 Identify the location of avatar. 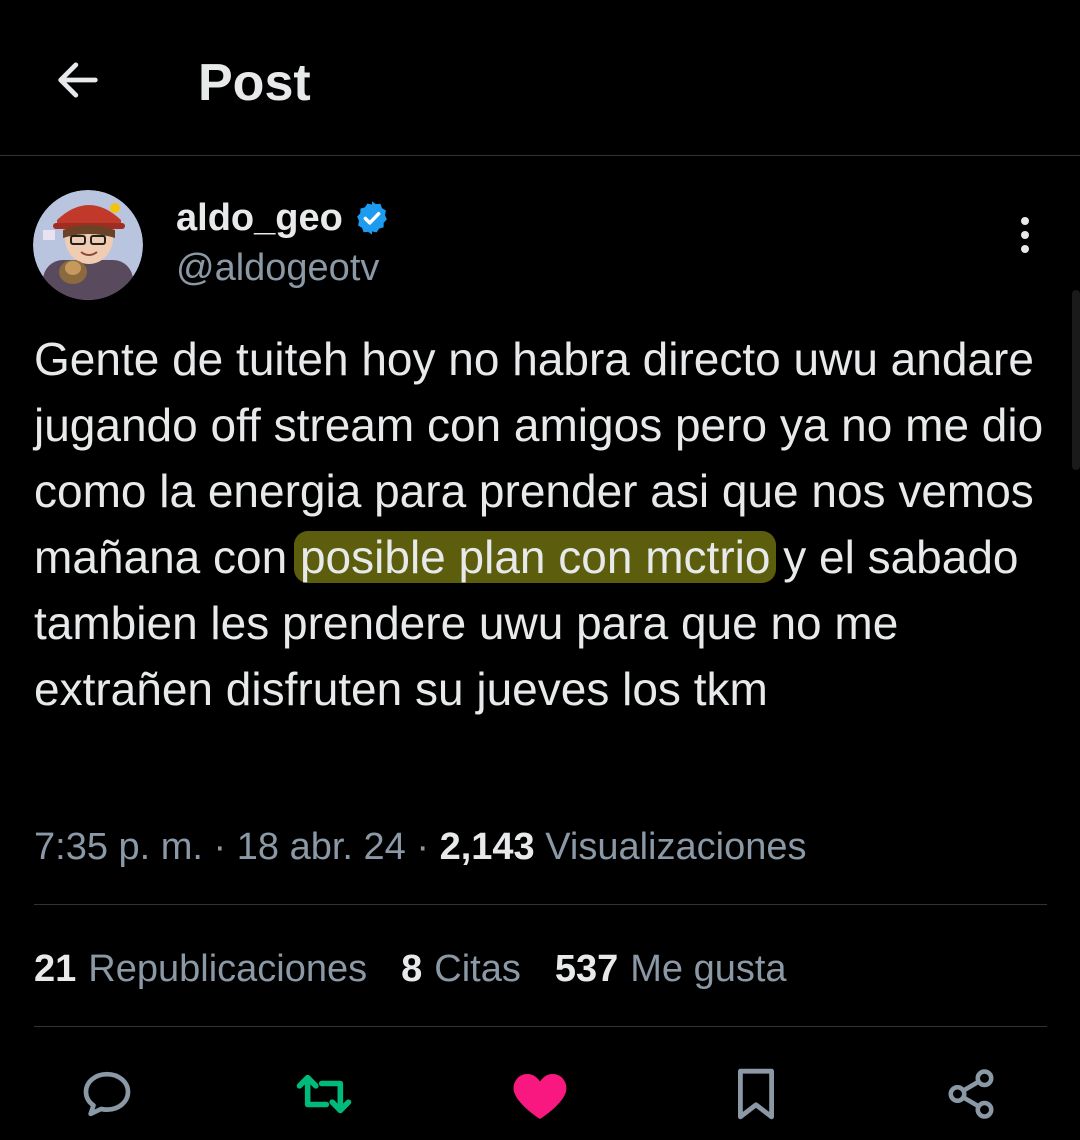
(88, 245).